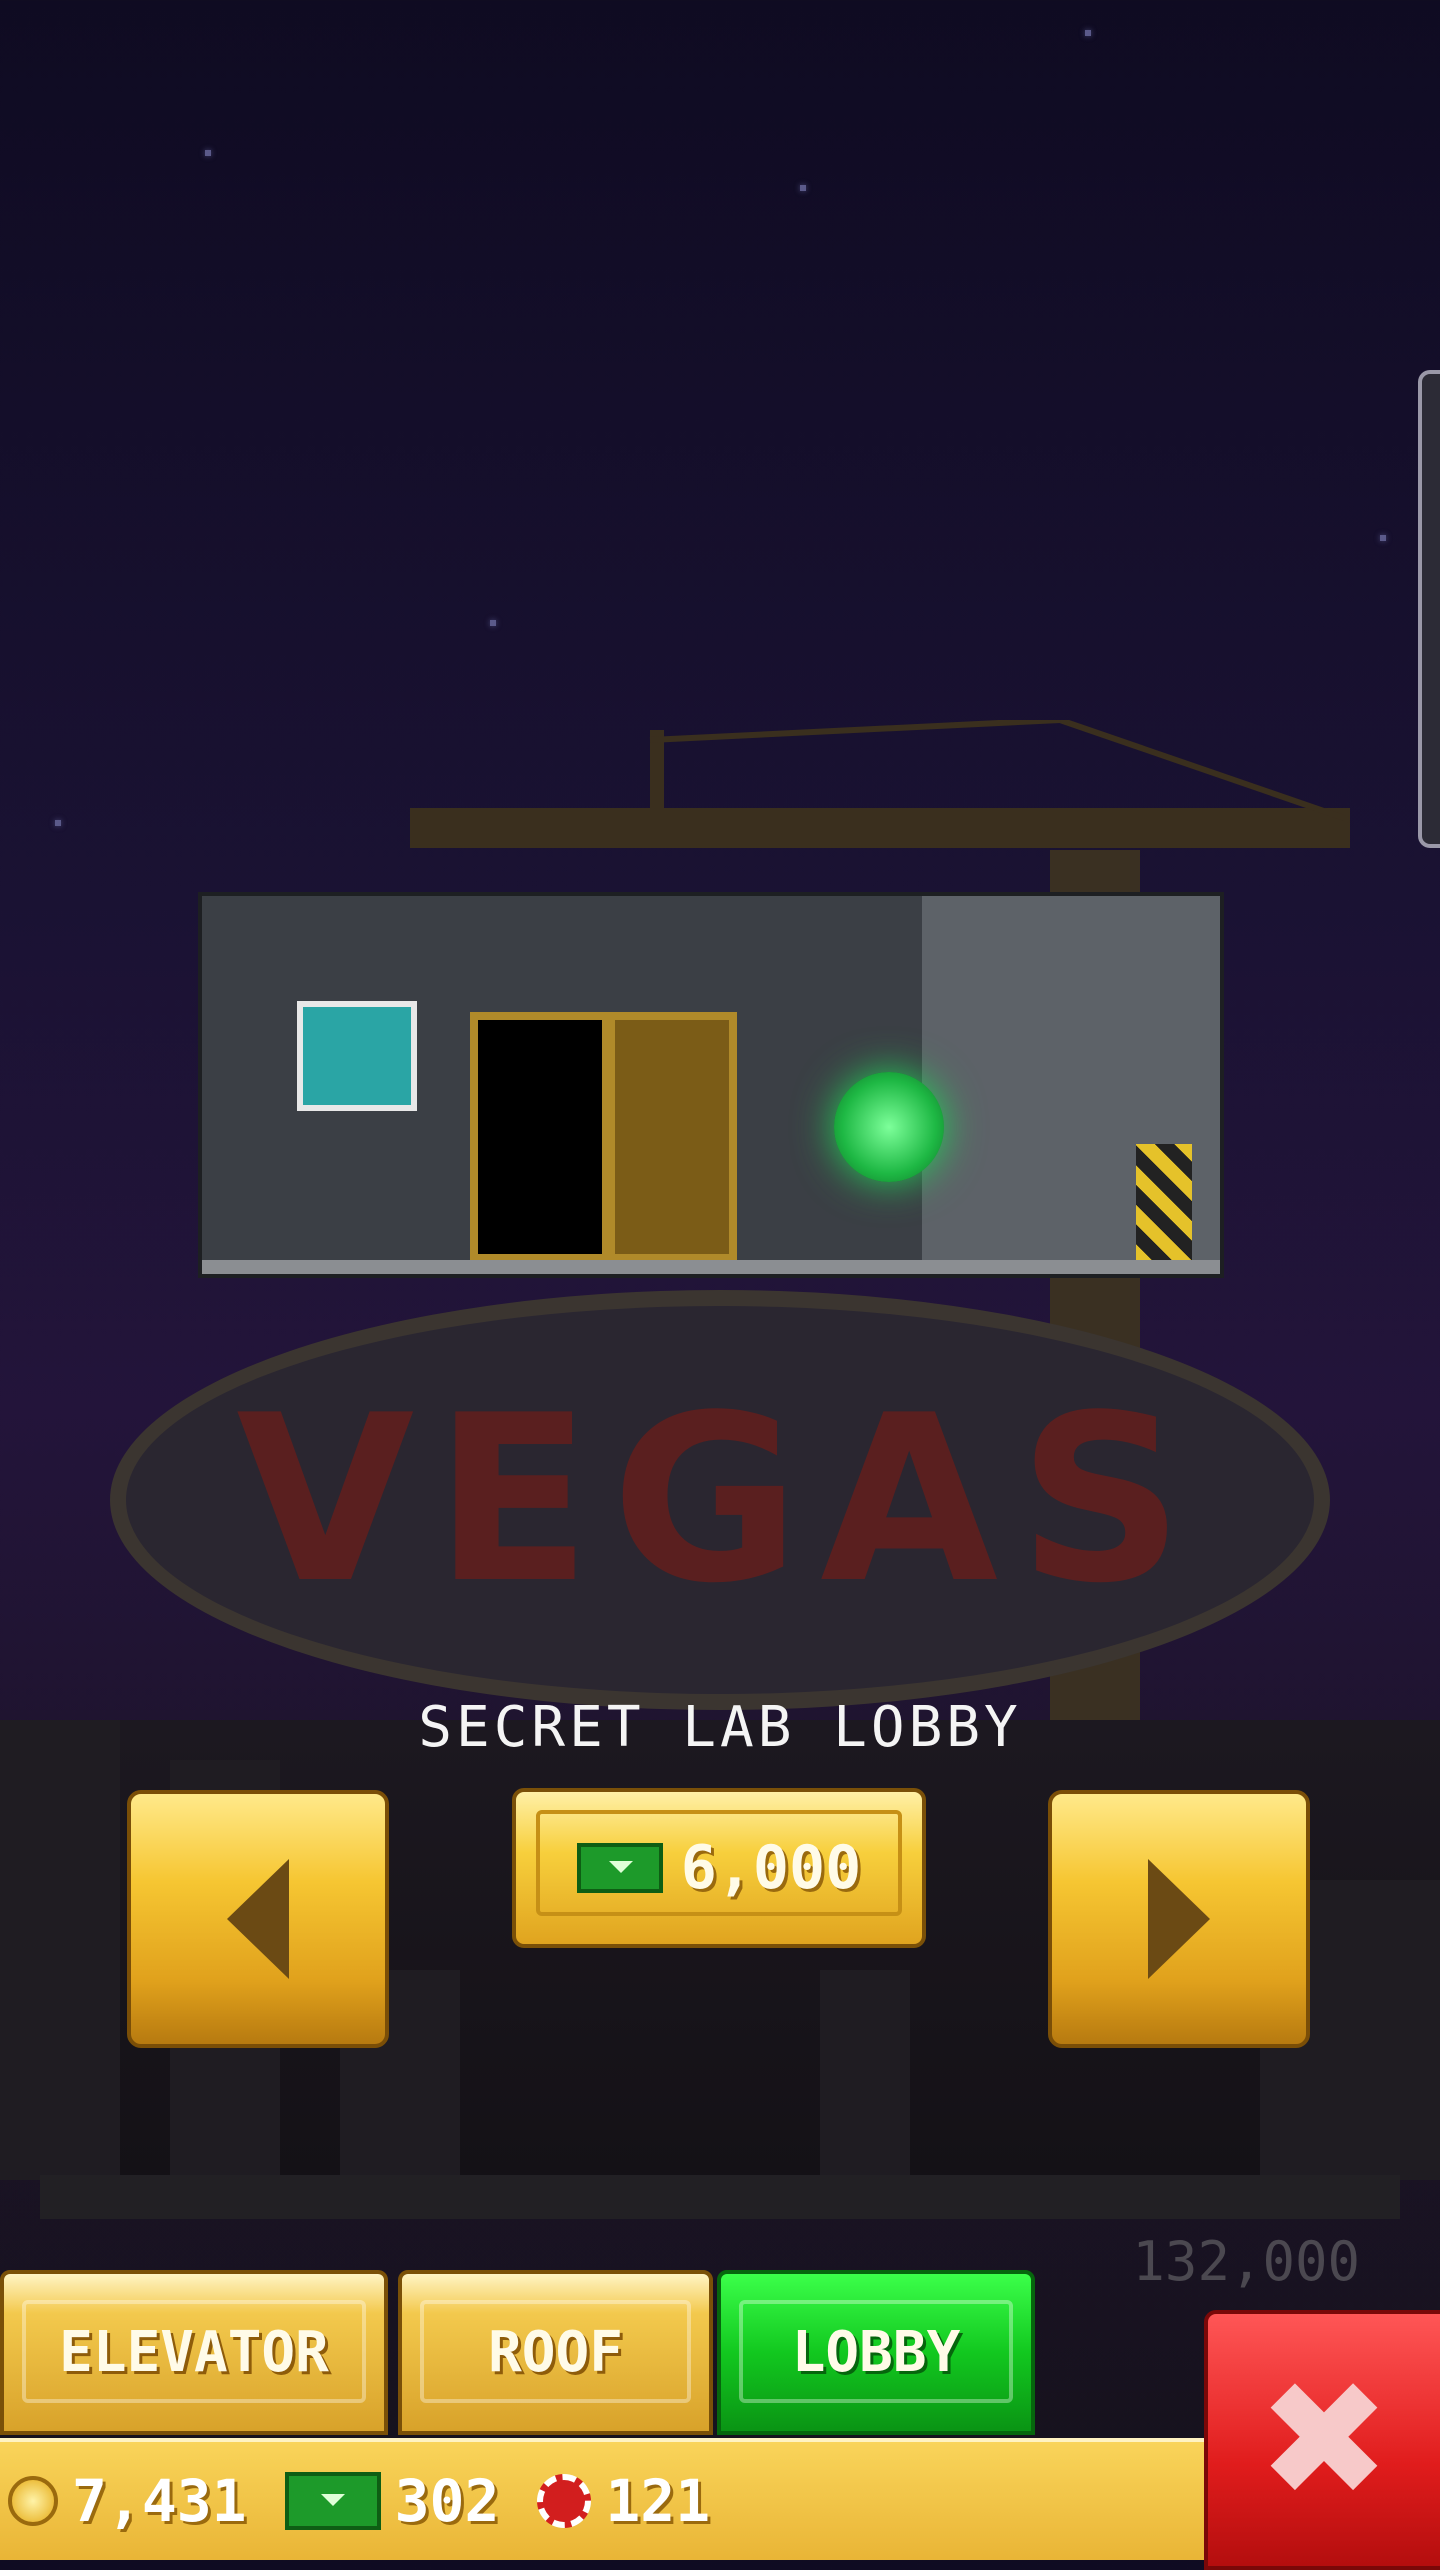  I want to click on elevator-door-closed, so click(672, 1137).